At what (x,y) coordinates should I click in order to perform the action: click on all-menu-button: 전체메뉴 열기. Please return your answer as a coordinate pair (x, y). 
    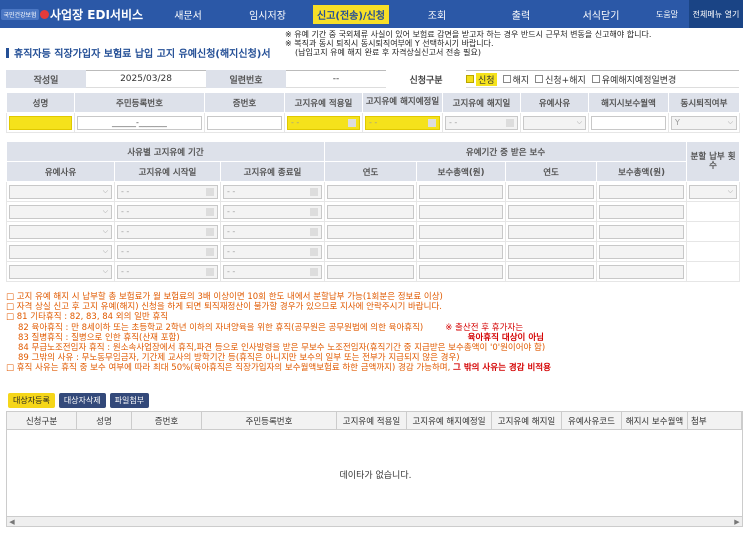
    Looking at the image, I should click on (716, 14).